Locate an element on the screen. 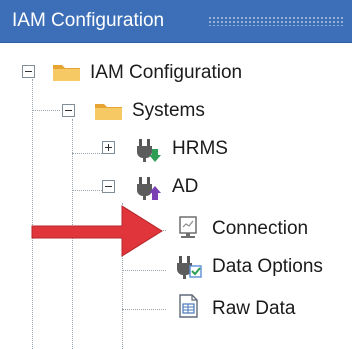 The width and height of the screenshot is (352, 349). tree-node-iam-configuration: IAM Configuration is located at coordinates (166, 73).